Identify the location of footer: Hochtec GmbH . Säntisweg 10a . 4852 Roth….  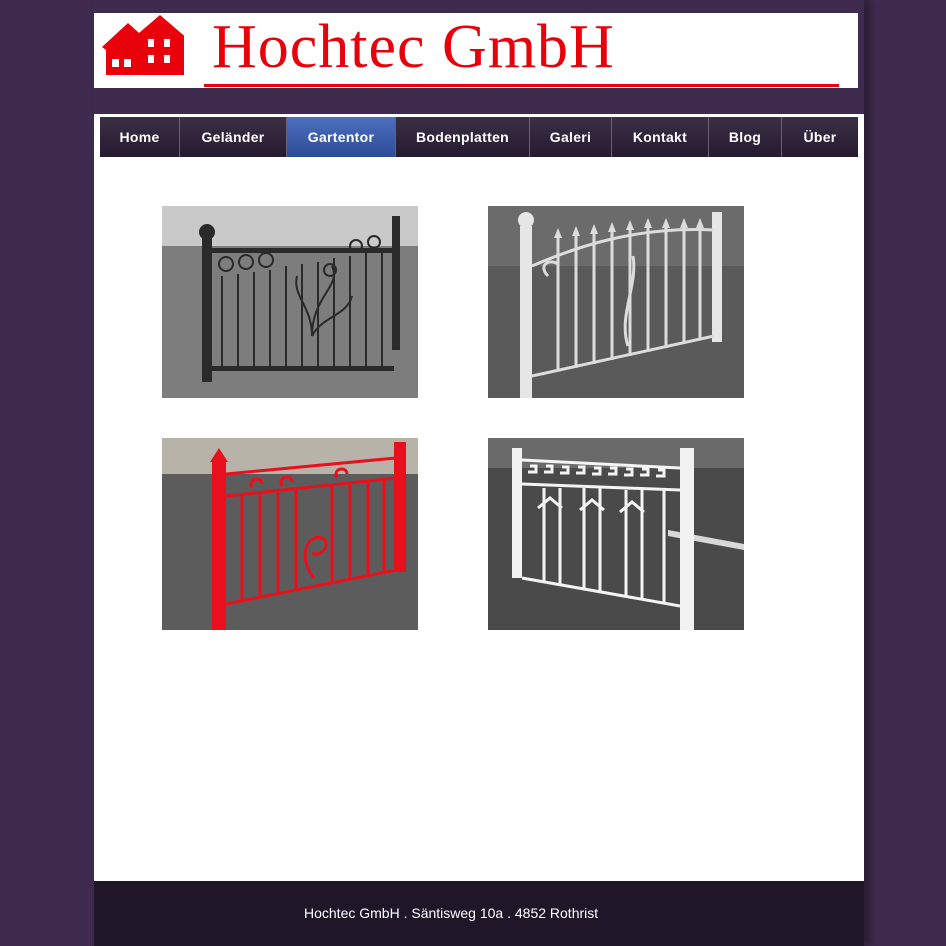
(479, 913).